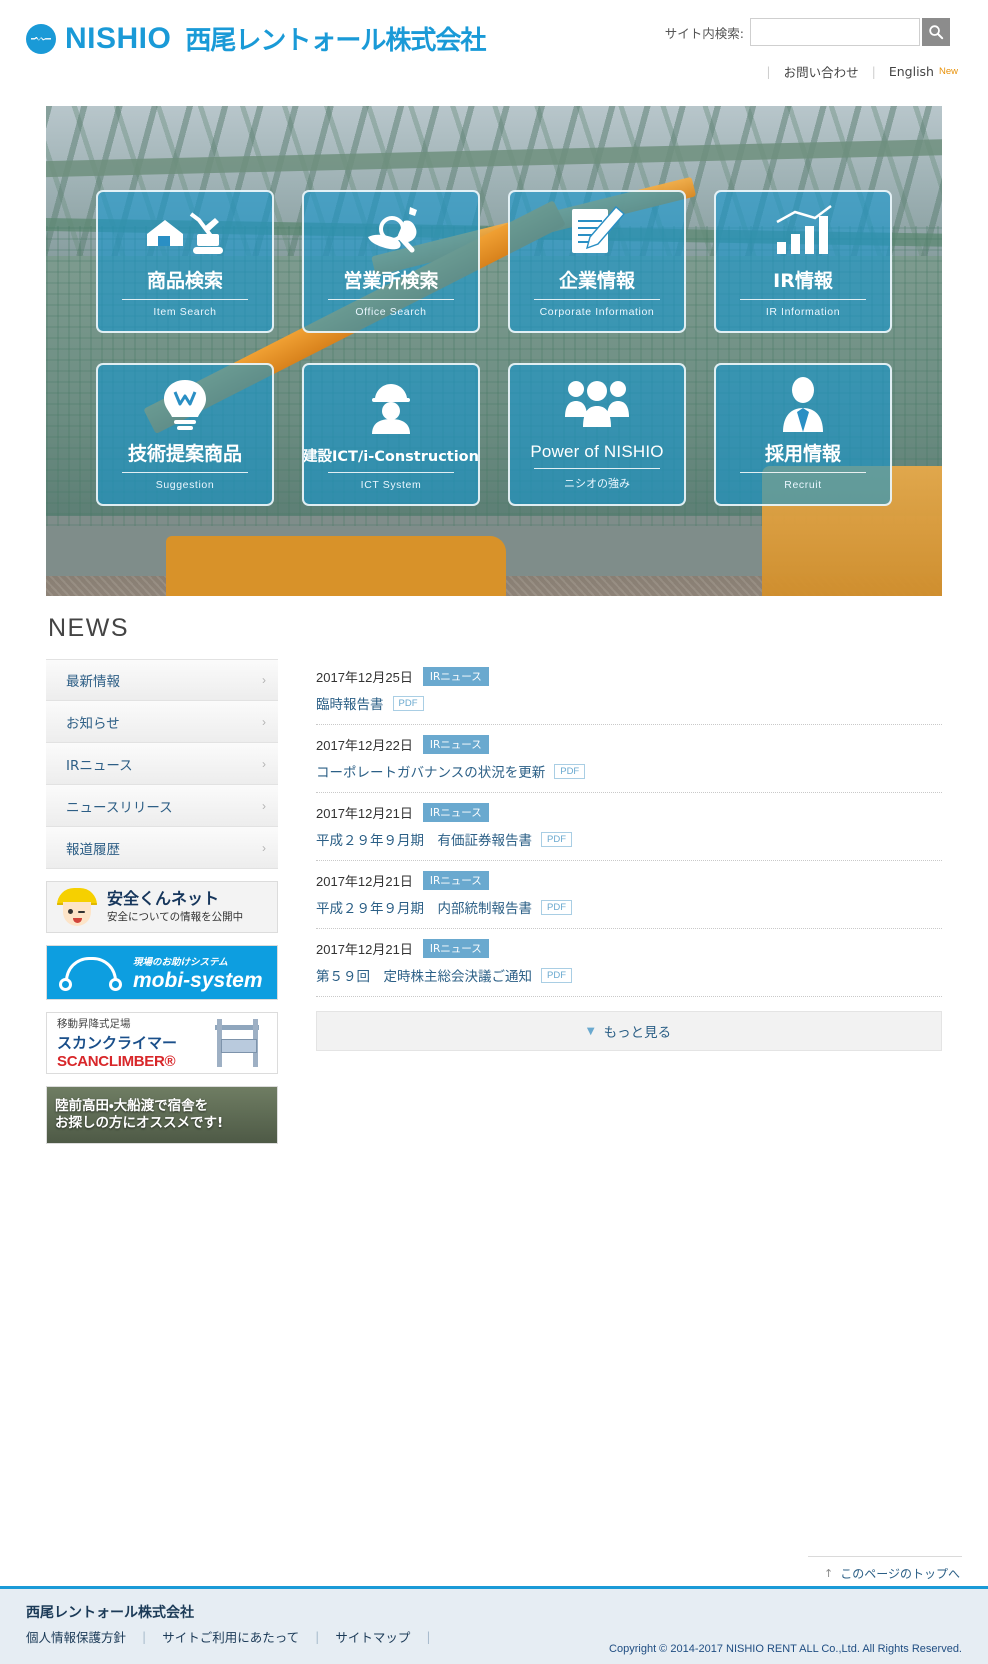 Image resolution: width=988 pixels, height=1664 pixels. I want to click on sidebar-item-press-history: 報道履歴 ›, so click(162, 848).